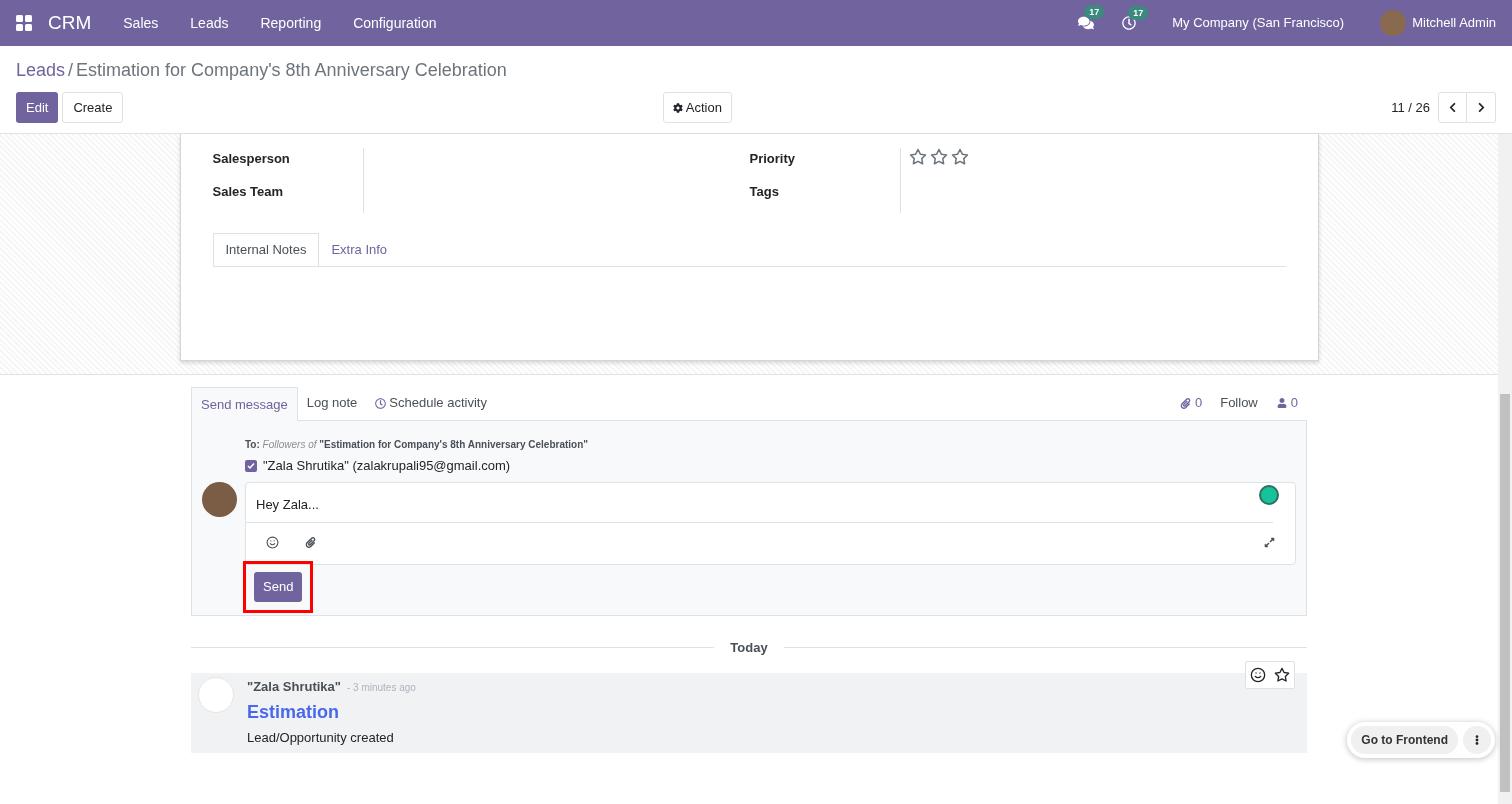 This screenshot has height=804, width=1512. Describe the element at coordinates (1269, 542) in the screenshot. I see `expand-icon` at that location.